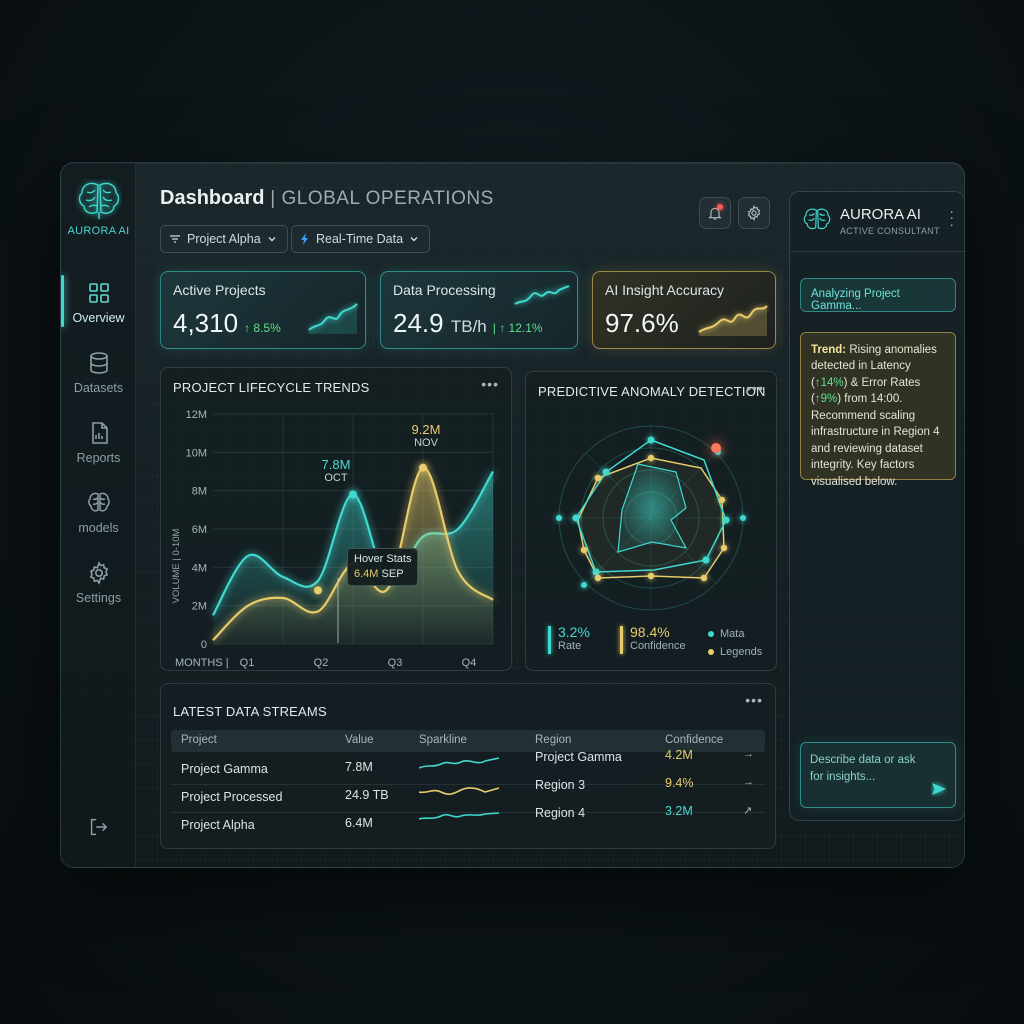 This screenshot has width=1024, height=1024. What do you see at coordinates (98, 231) in the screenshot?
I see `brand-name: AURORA AI` at bounding box center [98, 231].